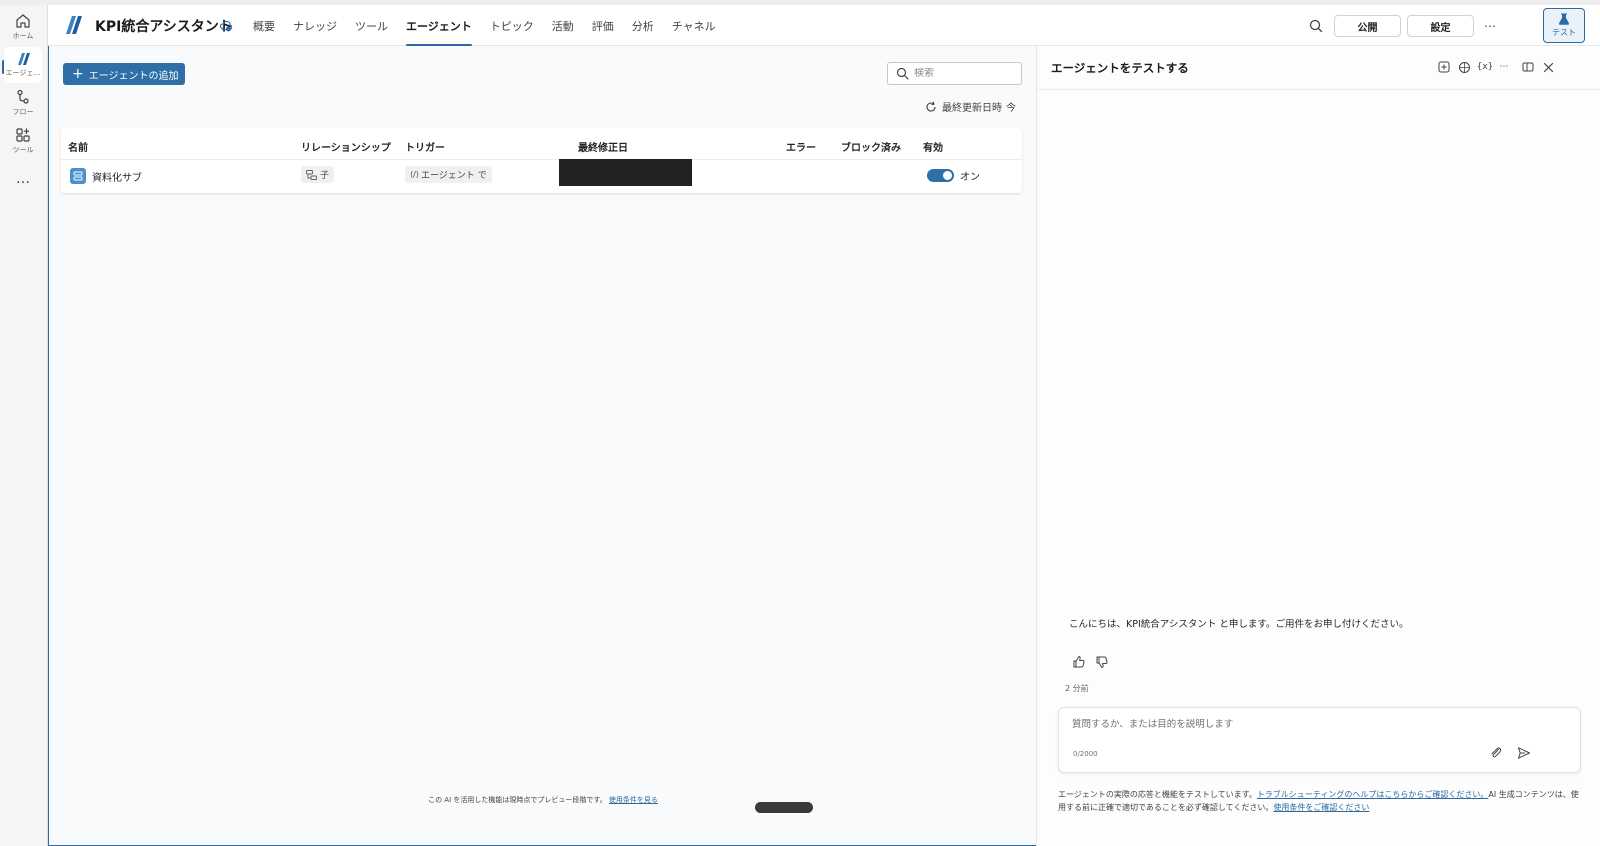 The image size is (1600, 846). What do you see at coordinates (1077, 688) in the screenshot?
I see `message-timestamp: 2 分前` at bounding box center [1077, 688].